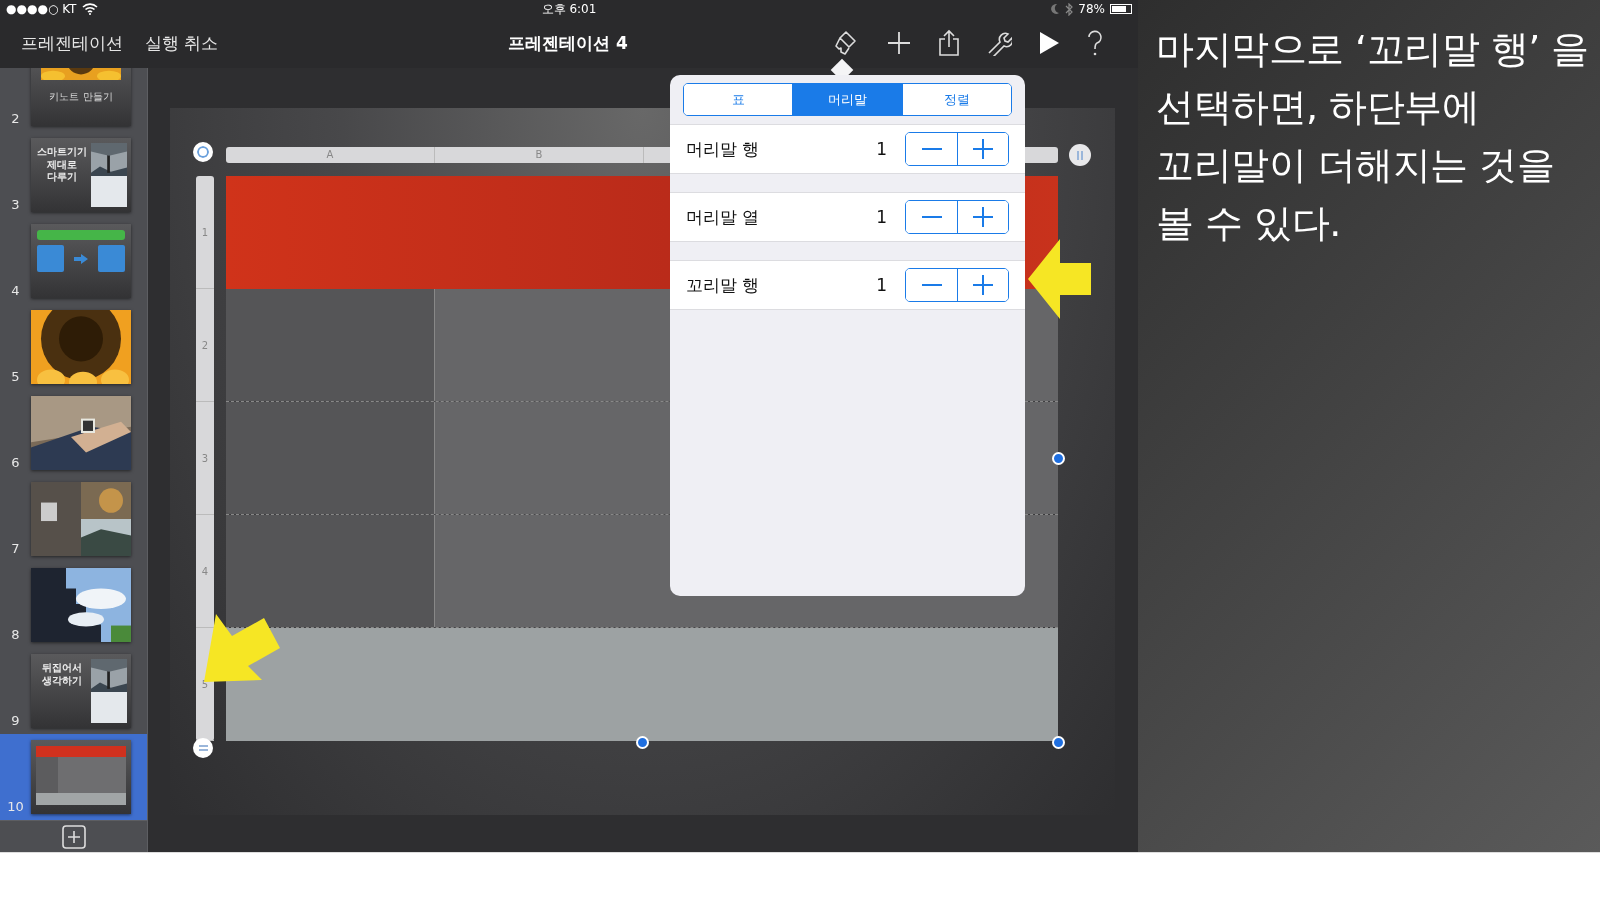  I want to click on slide-number: 4, so click(15, 291).